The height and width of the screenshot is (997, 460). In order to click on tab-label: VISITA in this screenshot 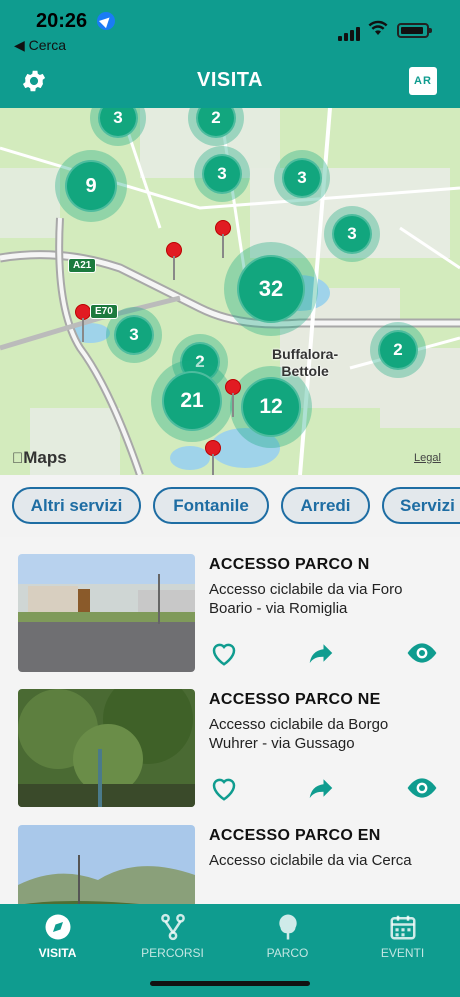, I will do `click(57, 953)`.